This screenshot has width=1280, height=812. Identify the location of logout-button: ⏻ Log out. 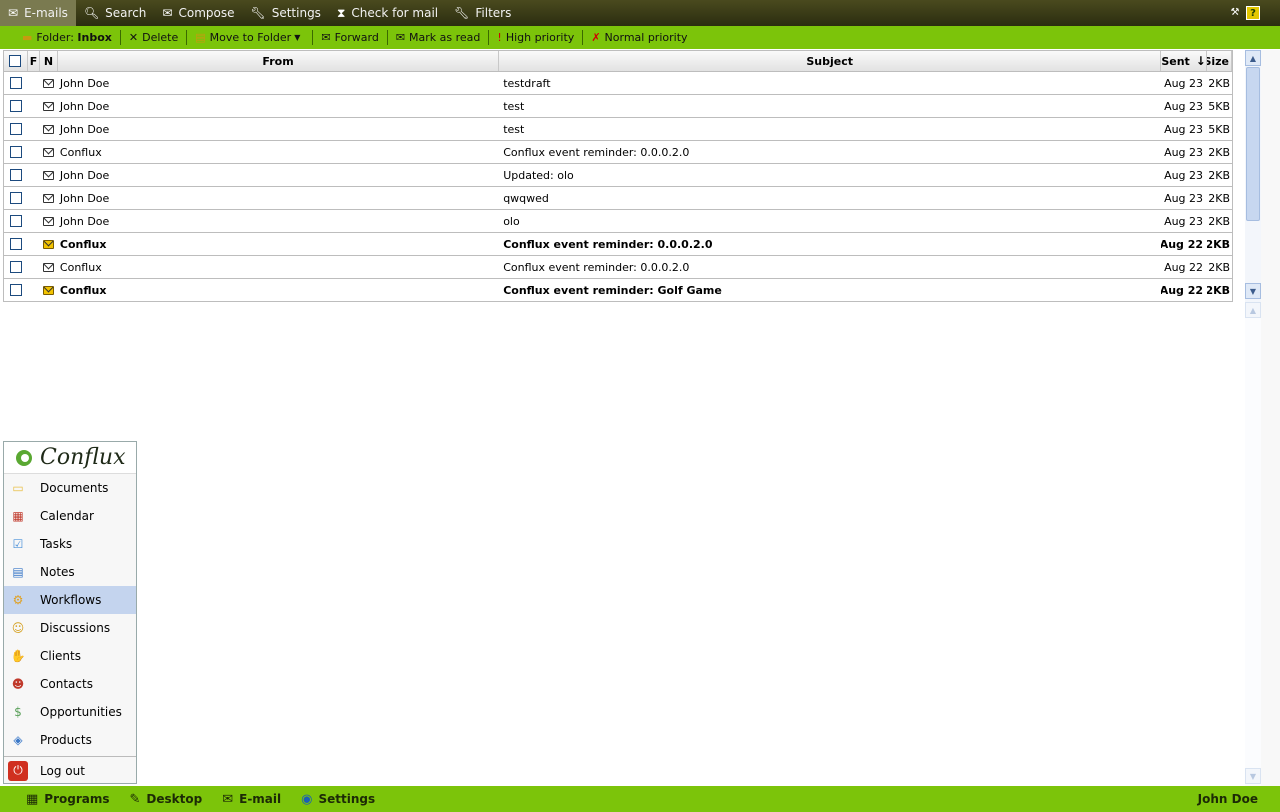
(70, 770).